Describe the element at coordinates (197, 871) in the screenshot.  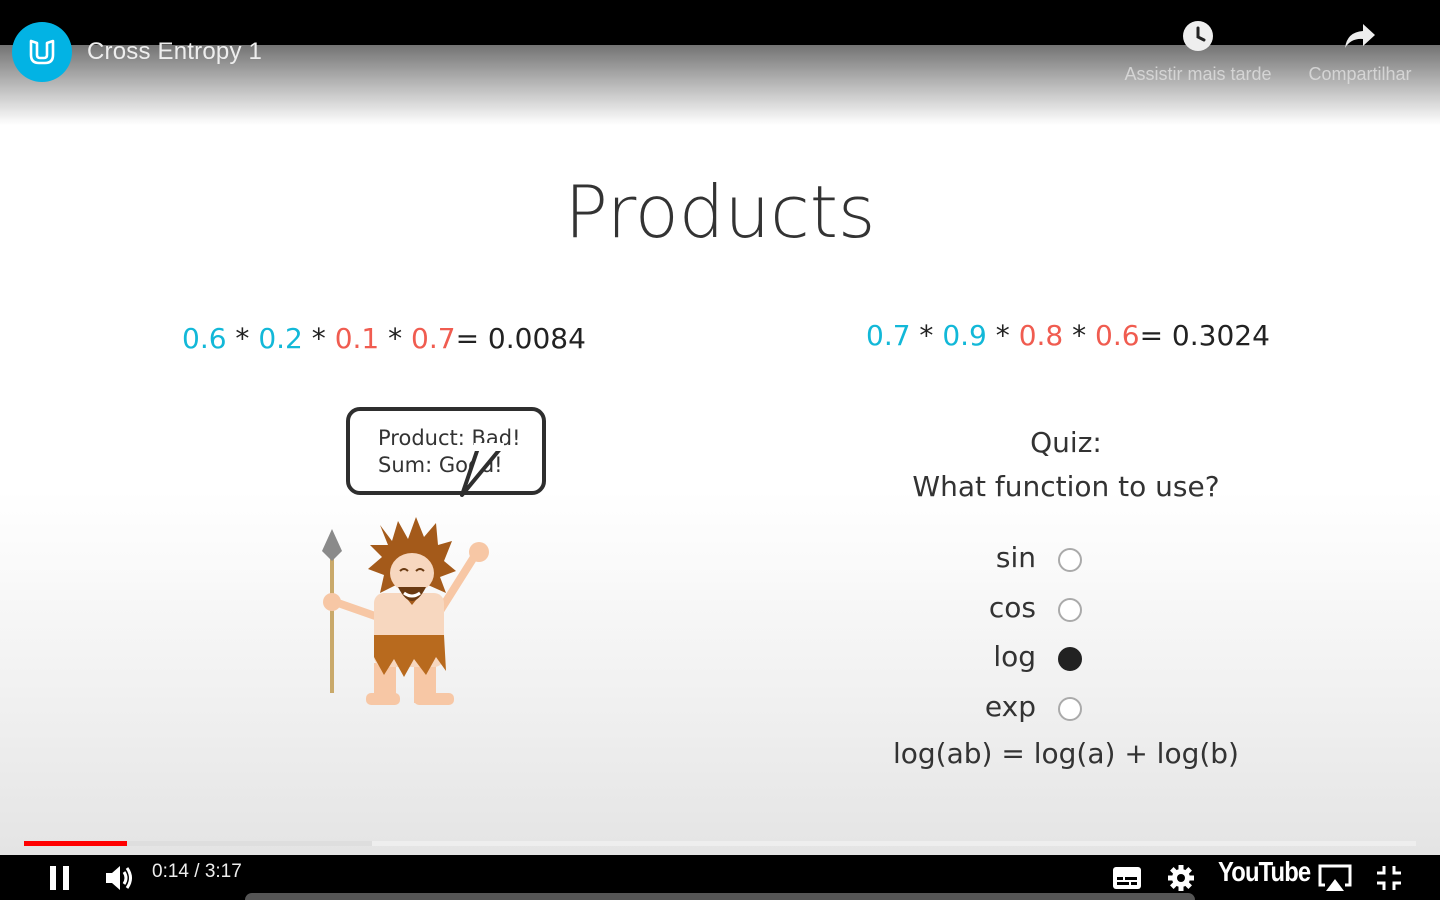
I see `time-display: 0:14 / 3:17` at that location.